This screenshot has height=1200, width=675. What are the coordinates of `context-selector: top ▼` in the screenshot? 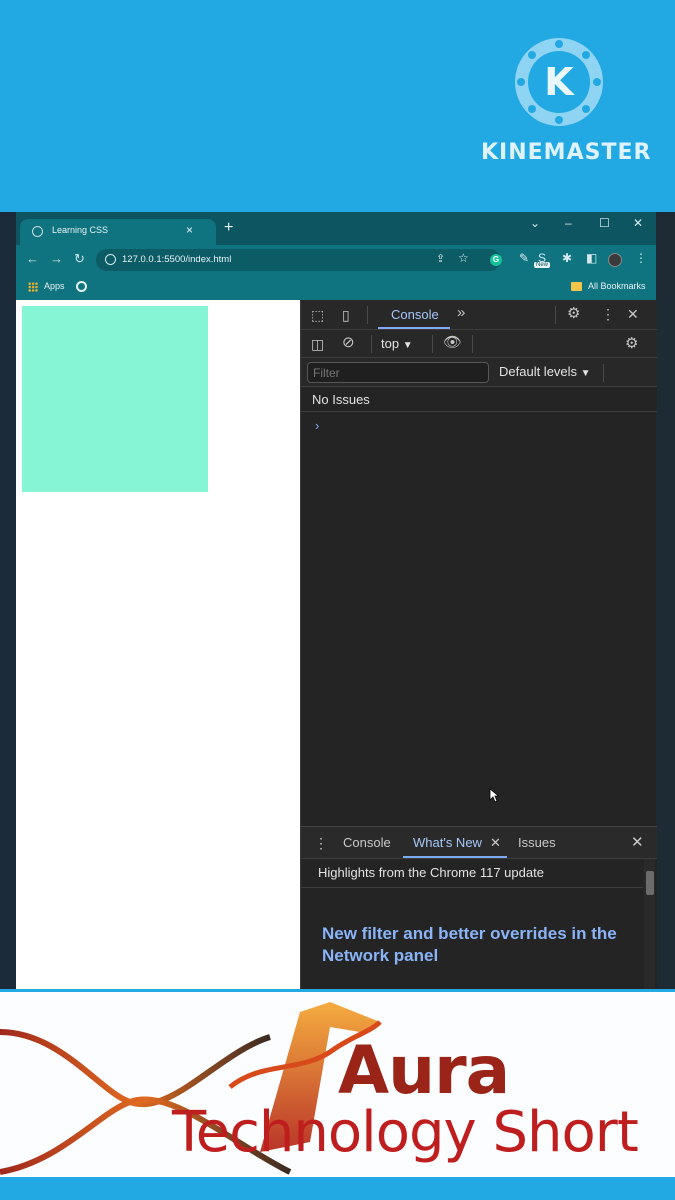 It's located at (397, 343).